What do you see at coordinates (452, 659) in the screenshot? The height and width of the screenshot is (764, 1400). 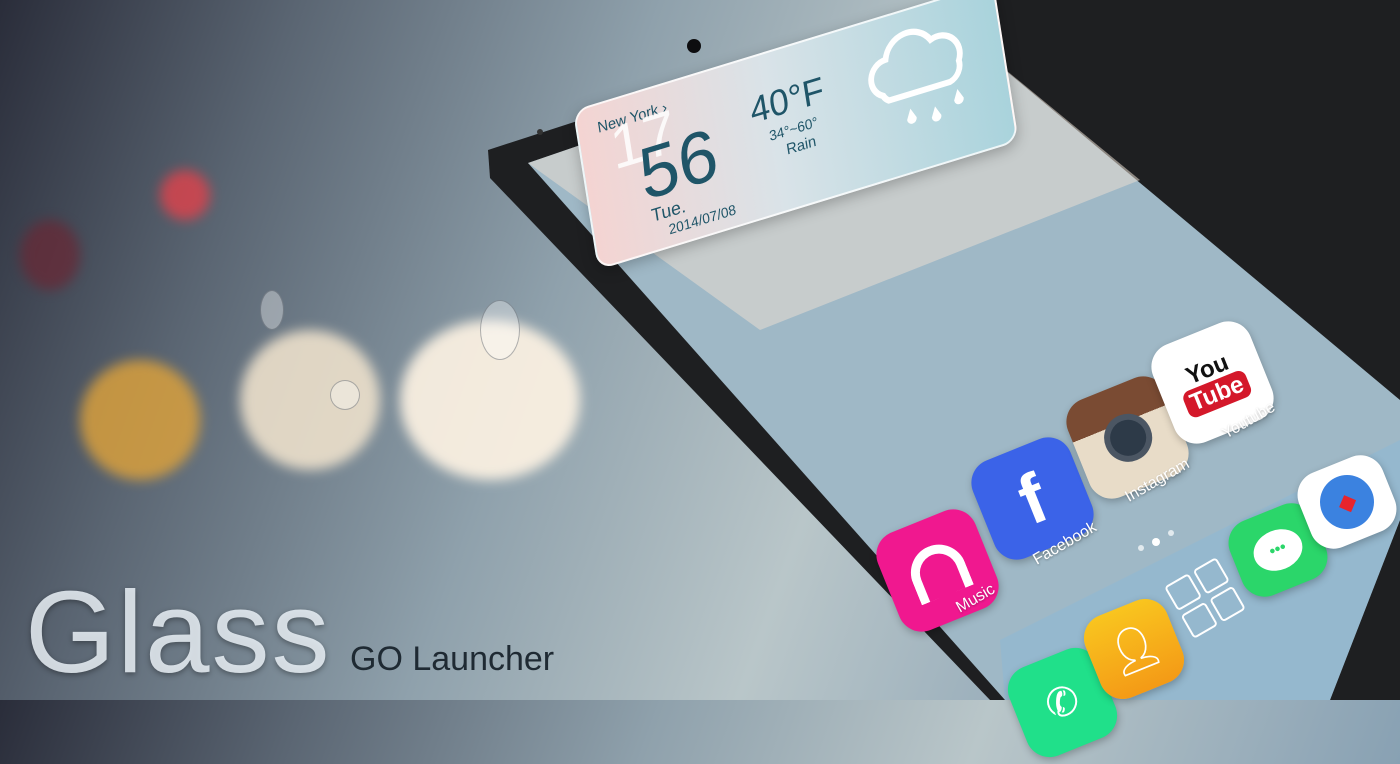 I see `product-subtitle: GO Launcher` at bounding box center [452, 659].